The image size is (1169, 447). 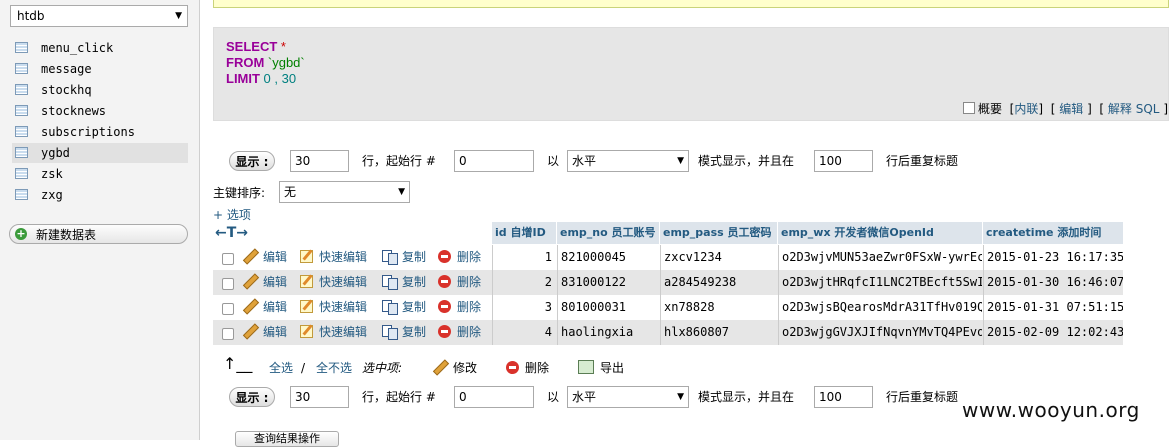 I want to click on sidebar-table-item: menu_click, so click(x=100, y=48).